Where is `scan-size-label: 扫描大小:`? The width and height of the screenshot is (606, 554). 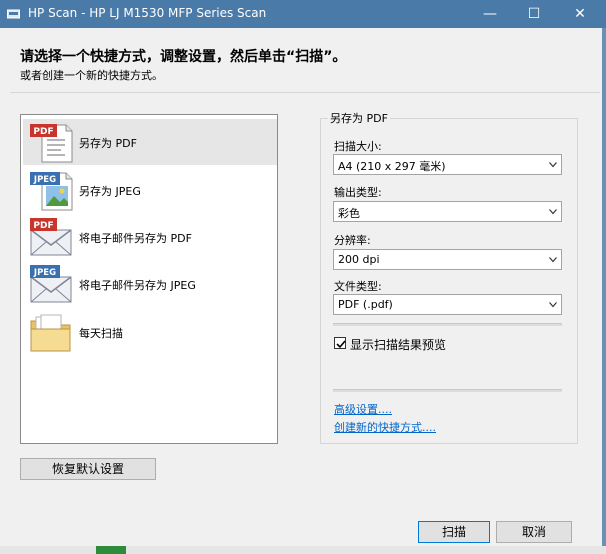 scan-size-label: 扫描大小: is located at coordinates (358, 146).